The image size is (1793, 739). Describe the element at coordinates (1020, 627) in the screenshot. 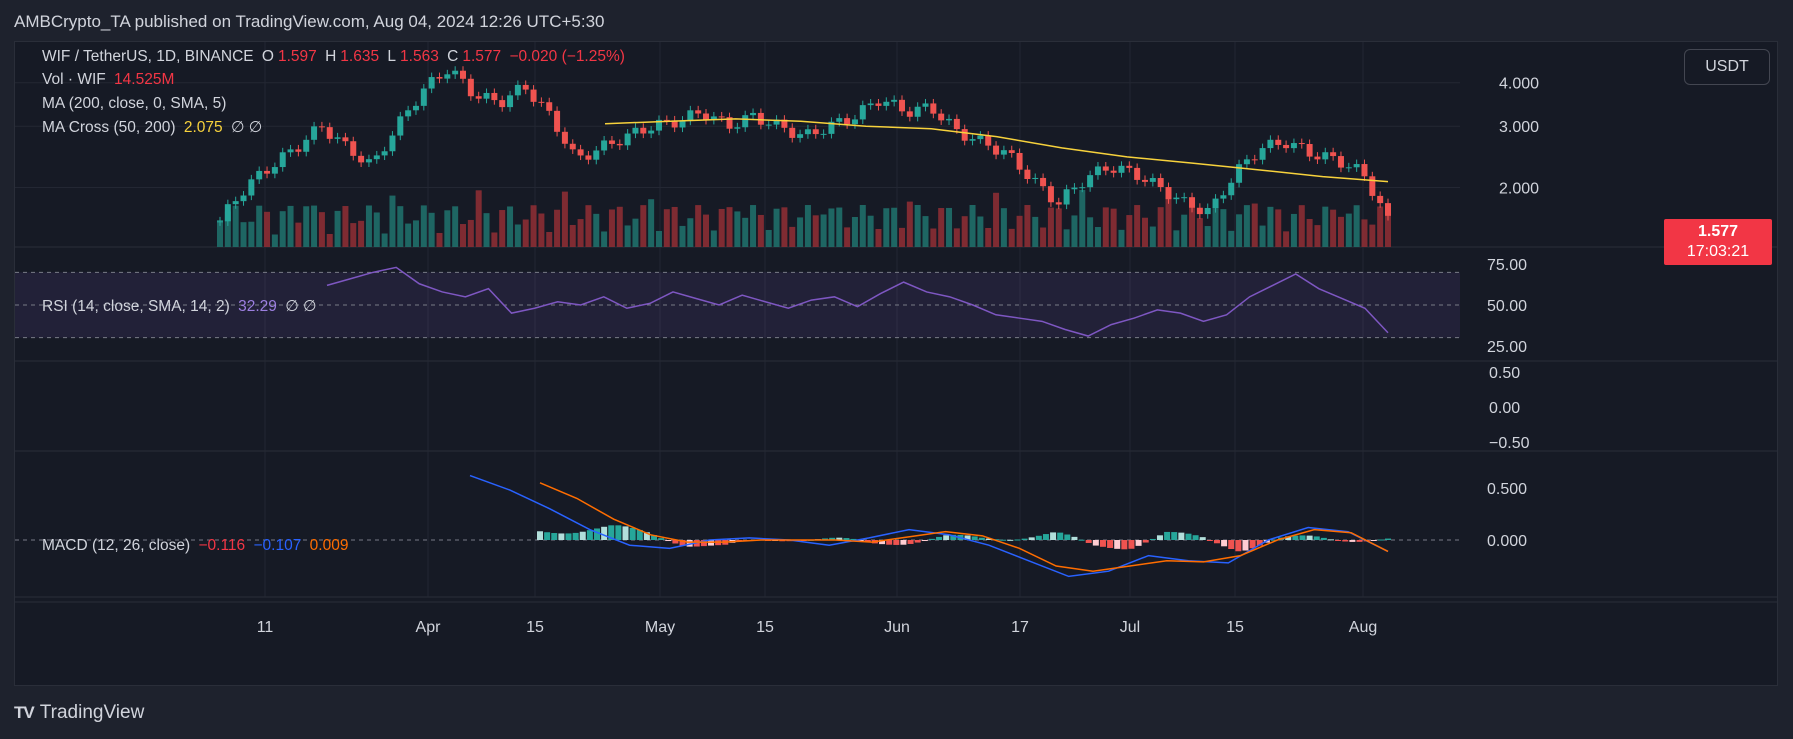

I see `x-tick-label: 17` at that location.